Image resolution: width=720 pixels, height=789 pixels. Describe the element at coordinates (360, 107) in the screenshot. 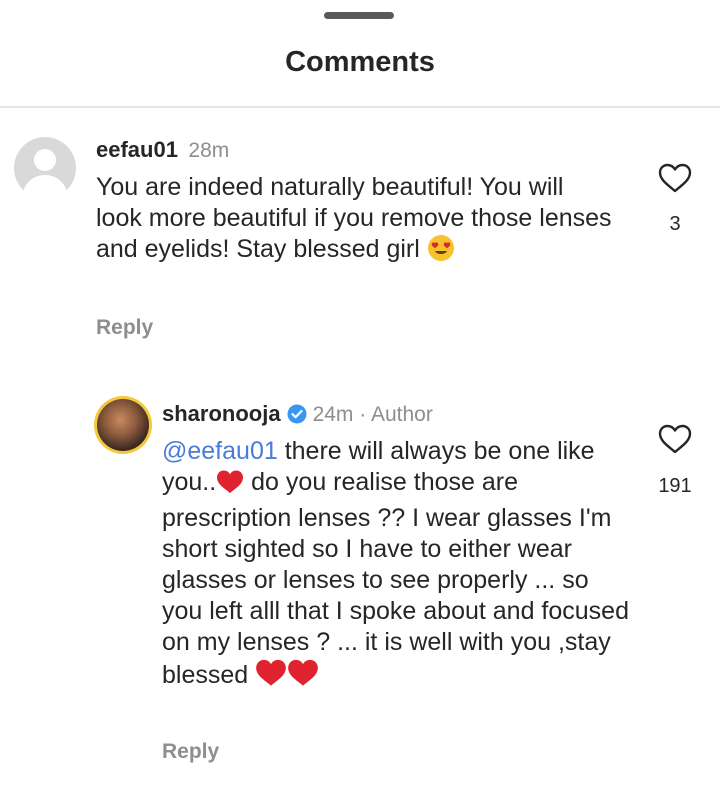

I see `header-divider` at that location.